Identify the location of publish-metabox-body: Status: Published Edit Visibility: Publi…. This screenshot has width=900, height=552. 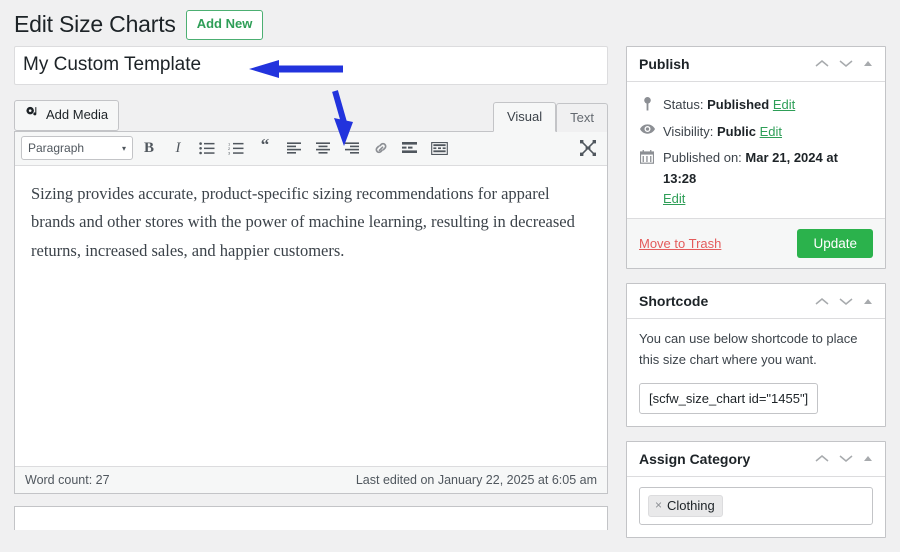
(756, 150).